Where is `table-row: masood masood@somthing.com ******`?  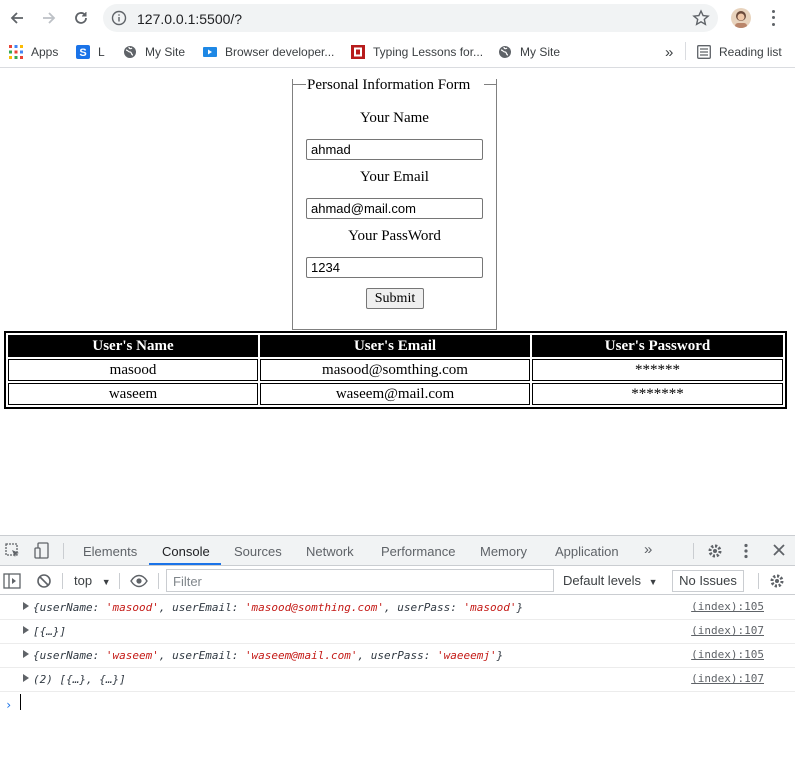
table-row: masood masood@somthing.com ****** is located at coordinates (395, 370).